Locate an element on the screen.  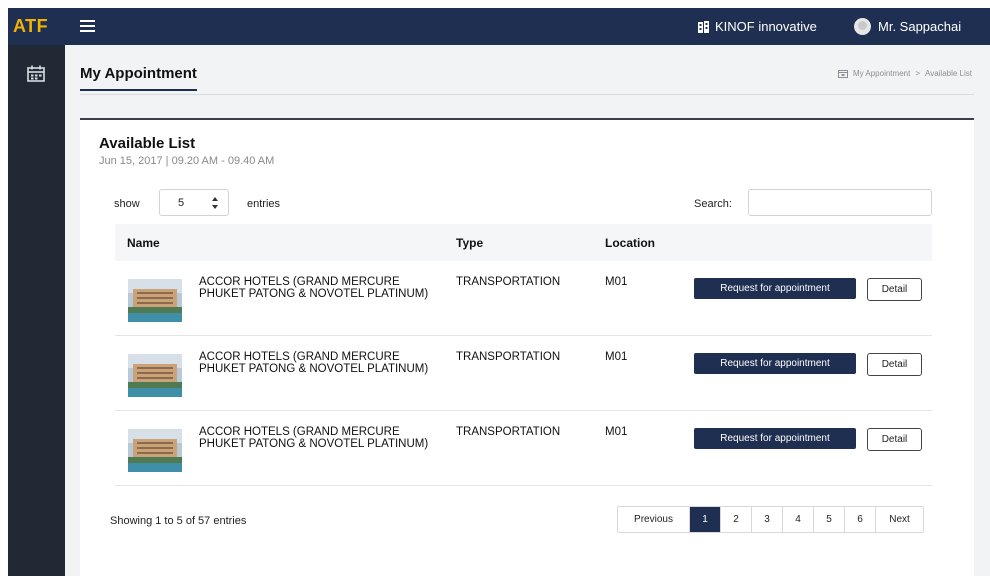
list-date-time: Jun 15, 2017 | 09.20 AM - 09.40 AM is located at coordinates (187, 161).